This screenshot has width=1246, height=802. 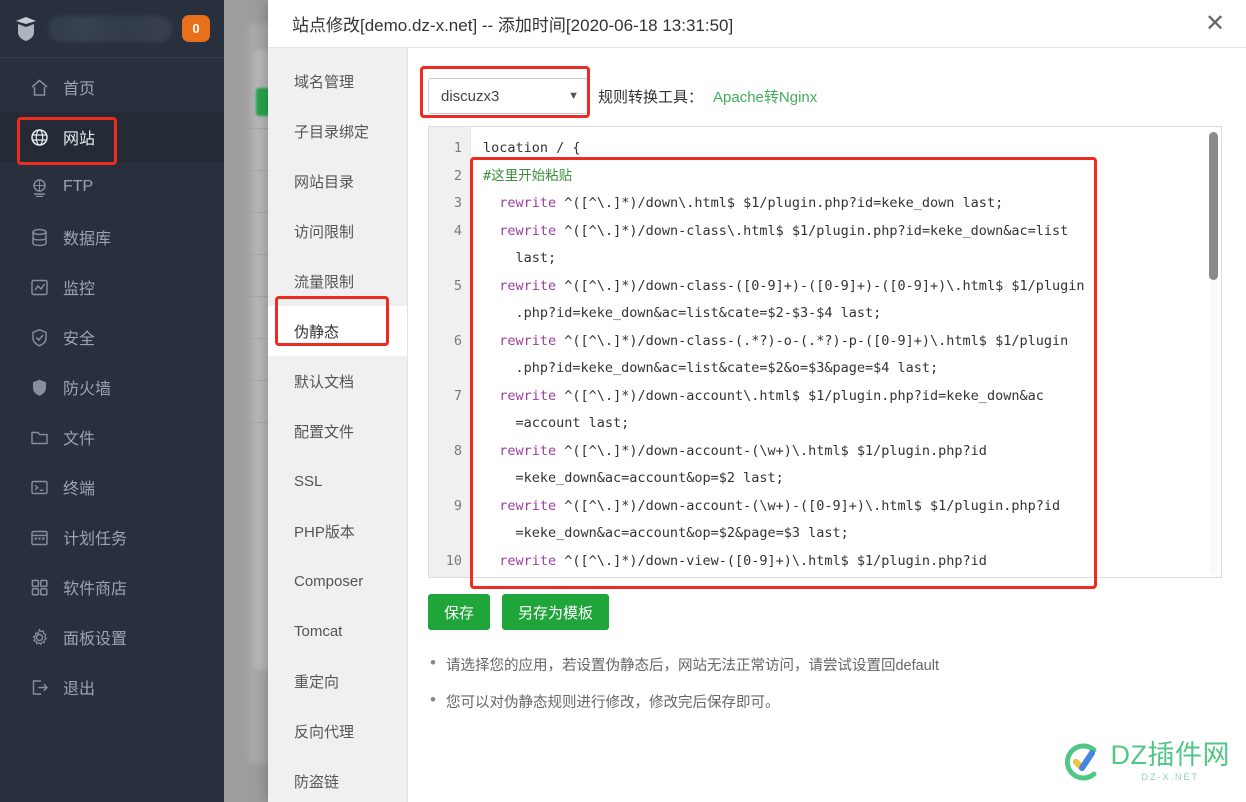 I want to click on sidebar-item-3: 数据库, so click(x=112, y=237).